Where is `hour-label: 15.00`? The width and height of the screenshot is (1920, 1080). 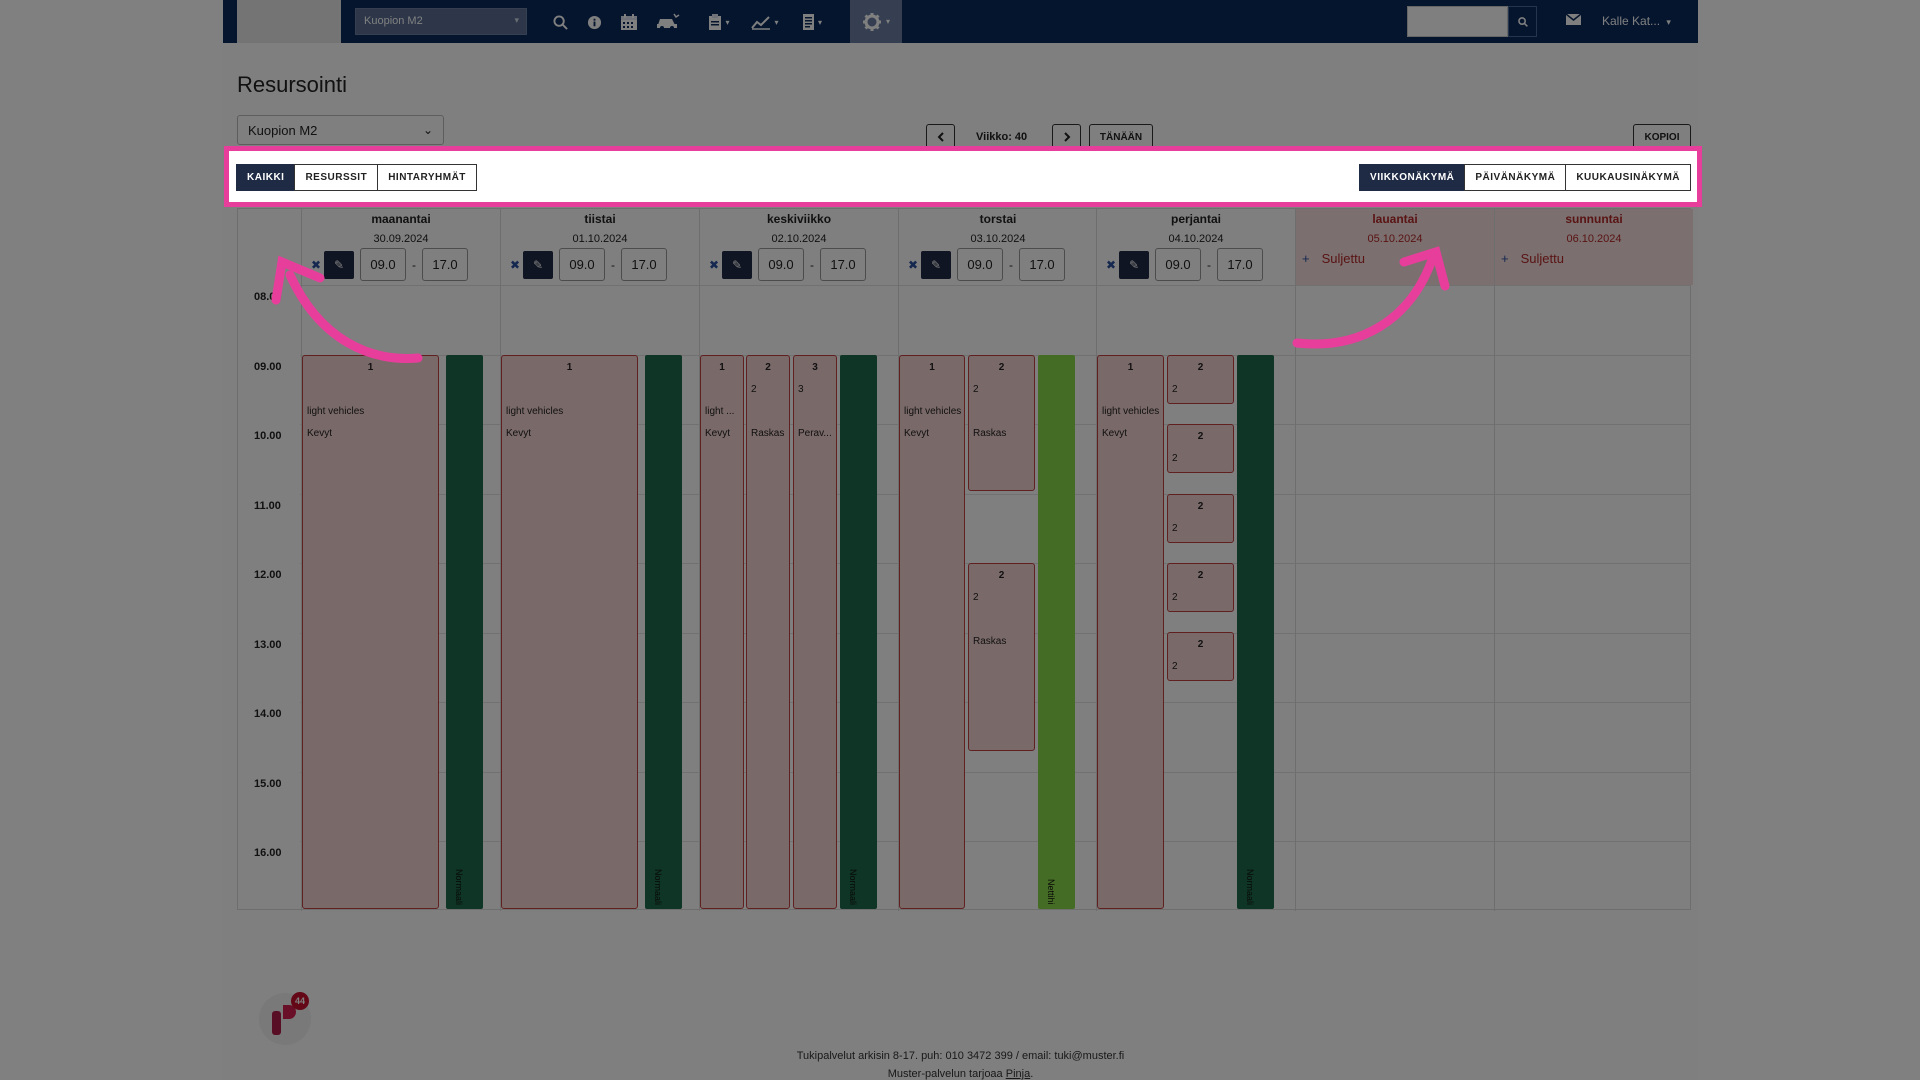
hour-label: 15.00 is located at coordinates (268, 783).